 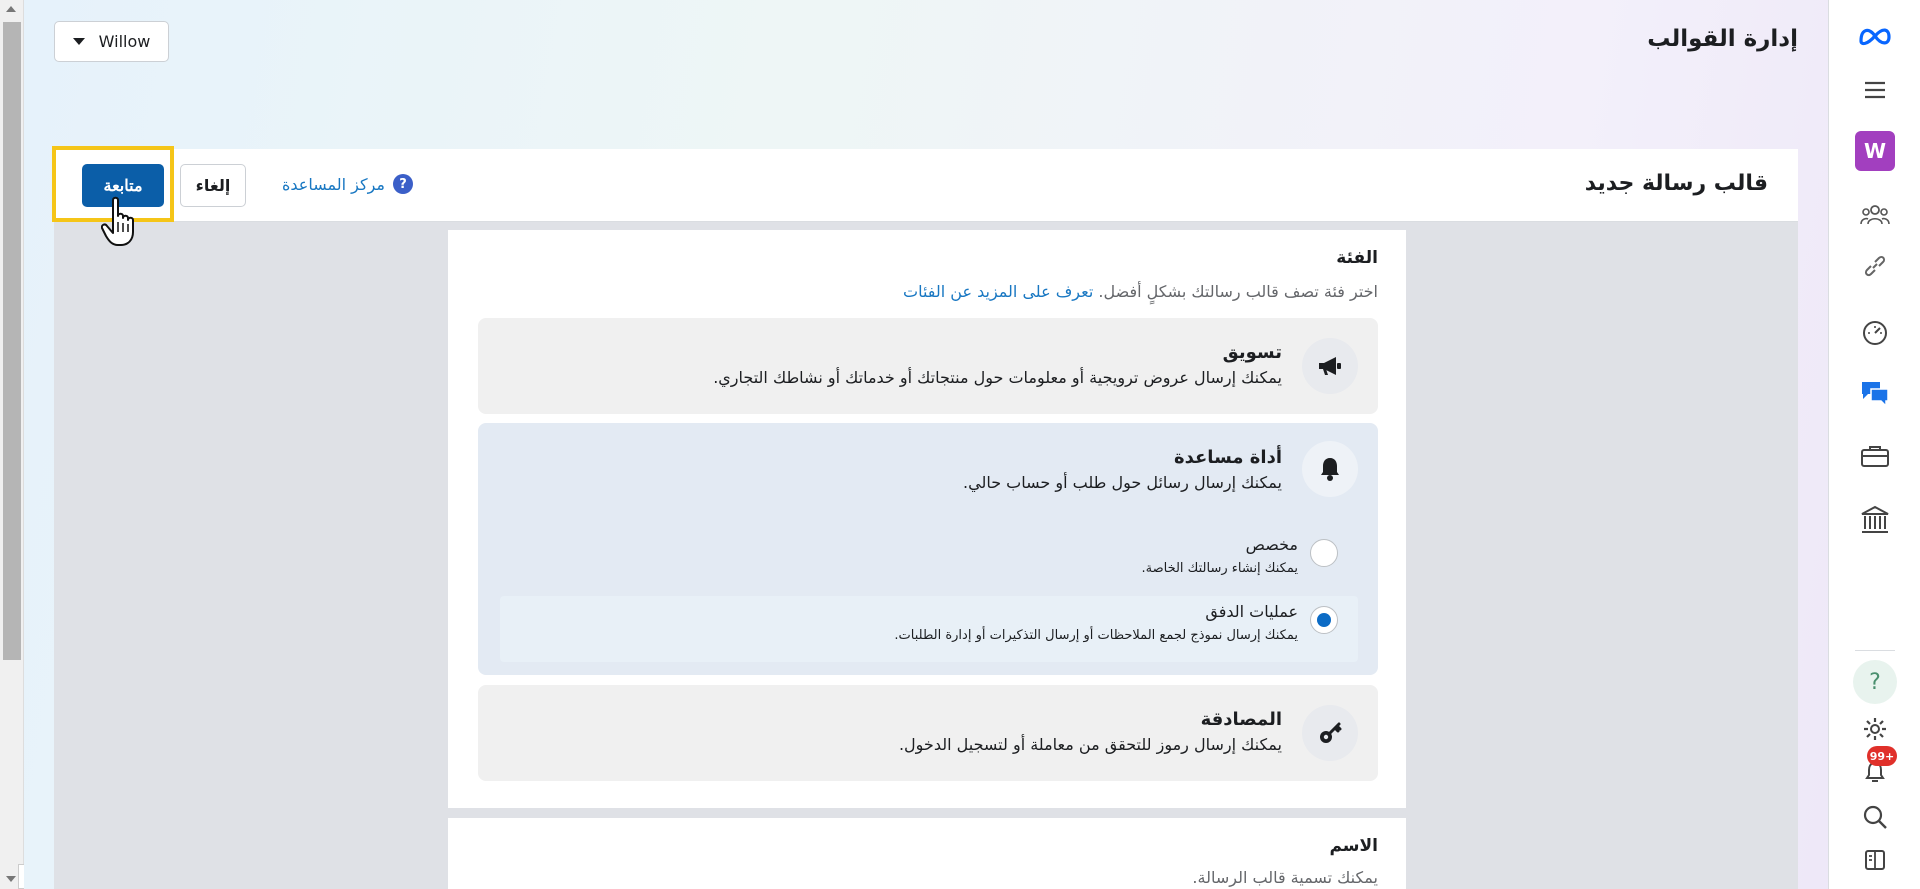 What do you see at coordinates (1676, 183) in the screenshot?
I see `form-title: قالب رسالة جديد` at bounding box center [1676, 183].